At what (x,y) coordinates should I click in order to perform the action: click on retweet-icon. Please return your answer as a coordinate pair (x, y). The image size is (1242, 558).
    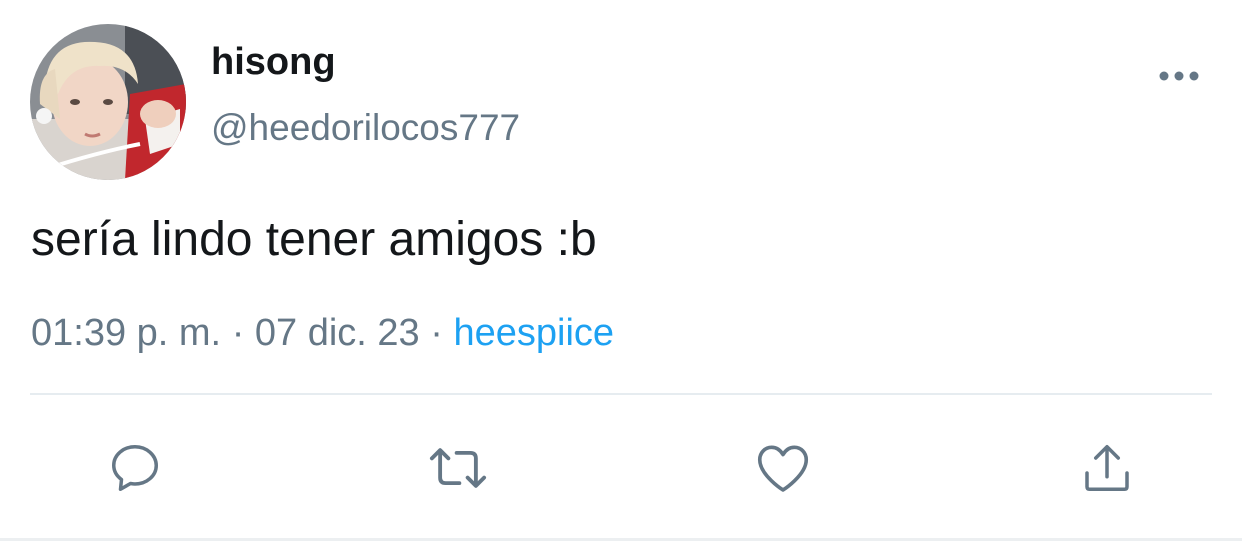
    Looking at the image, I should click on (458, 468).